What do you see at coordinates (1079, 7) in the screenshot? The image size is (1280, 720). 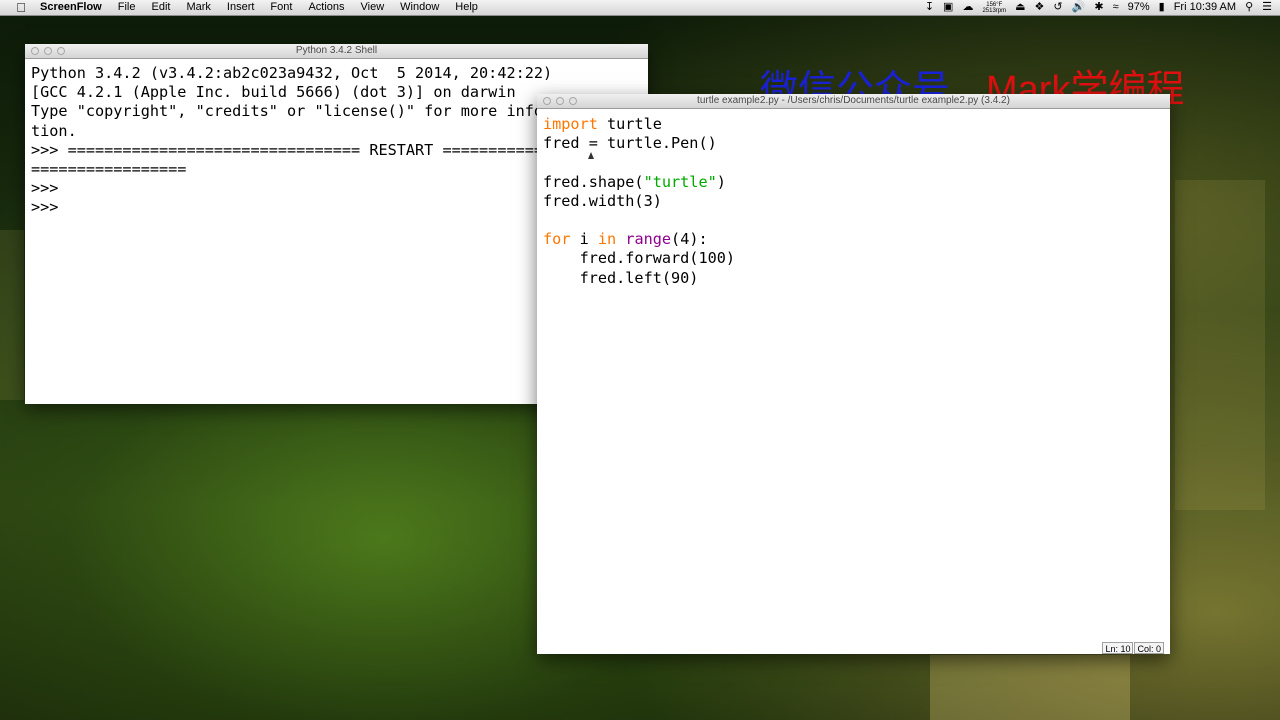 I see `volume-icon: 🔊` at bounding box center [1079, 7].